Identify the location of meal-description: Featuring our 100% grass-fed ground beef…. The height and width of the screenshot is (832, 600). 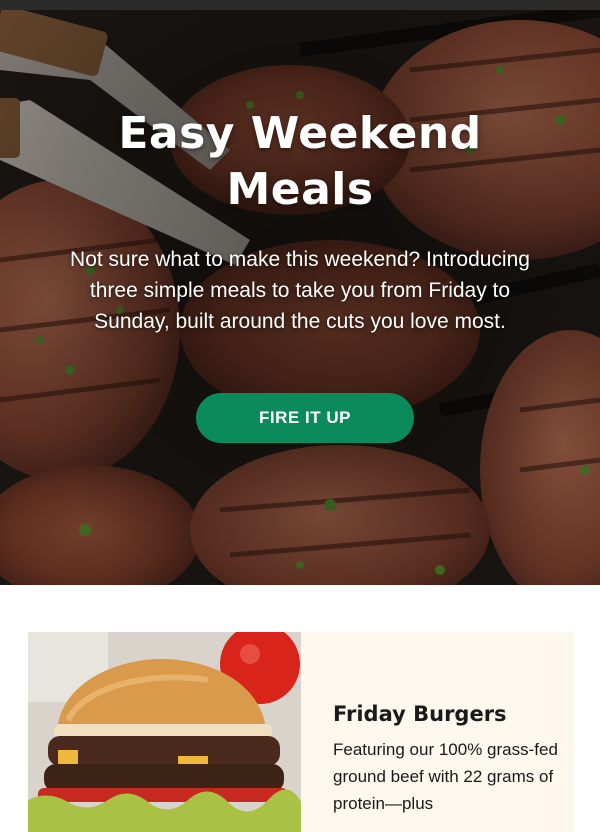
(445, 776).